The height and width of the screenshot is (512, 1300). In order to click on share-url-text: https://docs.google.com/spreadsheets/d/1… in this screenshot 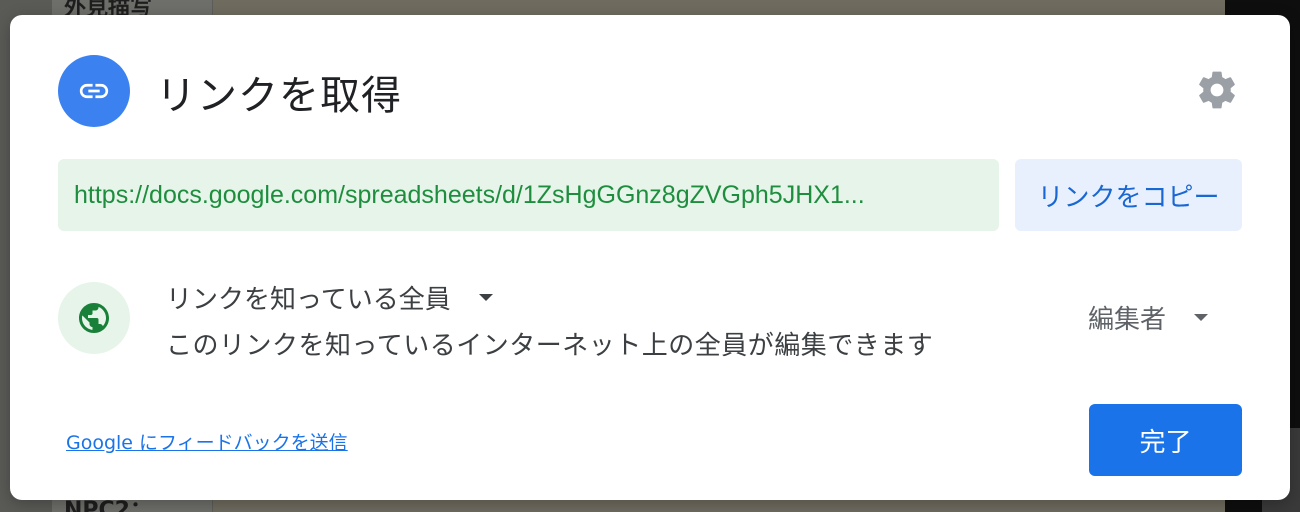, I will do `click(469, 194)`.